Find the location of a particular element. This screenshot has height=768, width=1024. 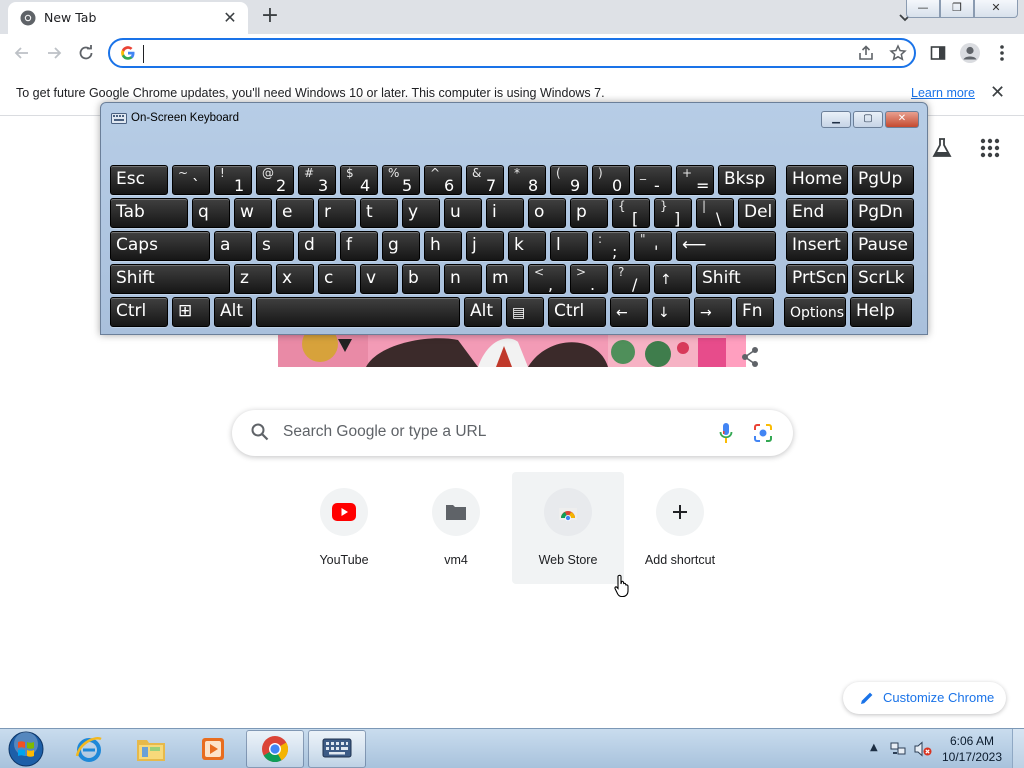

osk-key: f is located at coordinates (359, 246).